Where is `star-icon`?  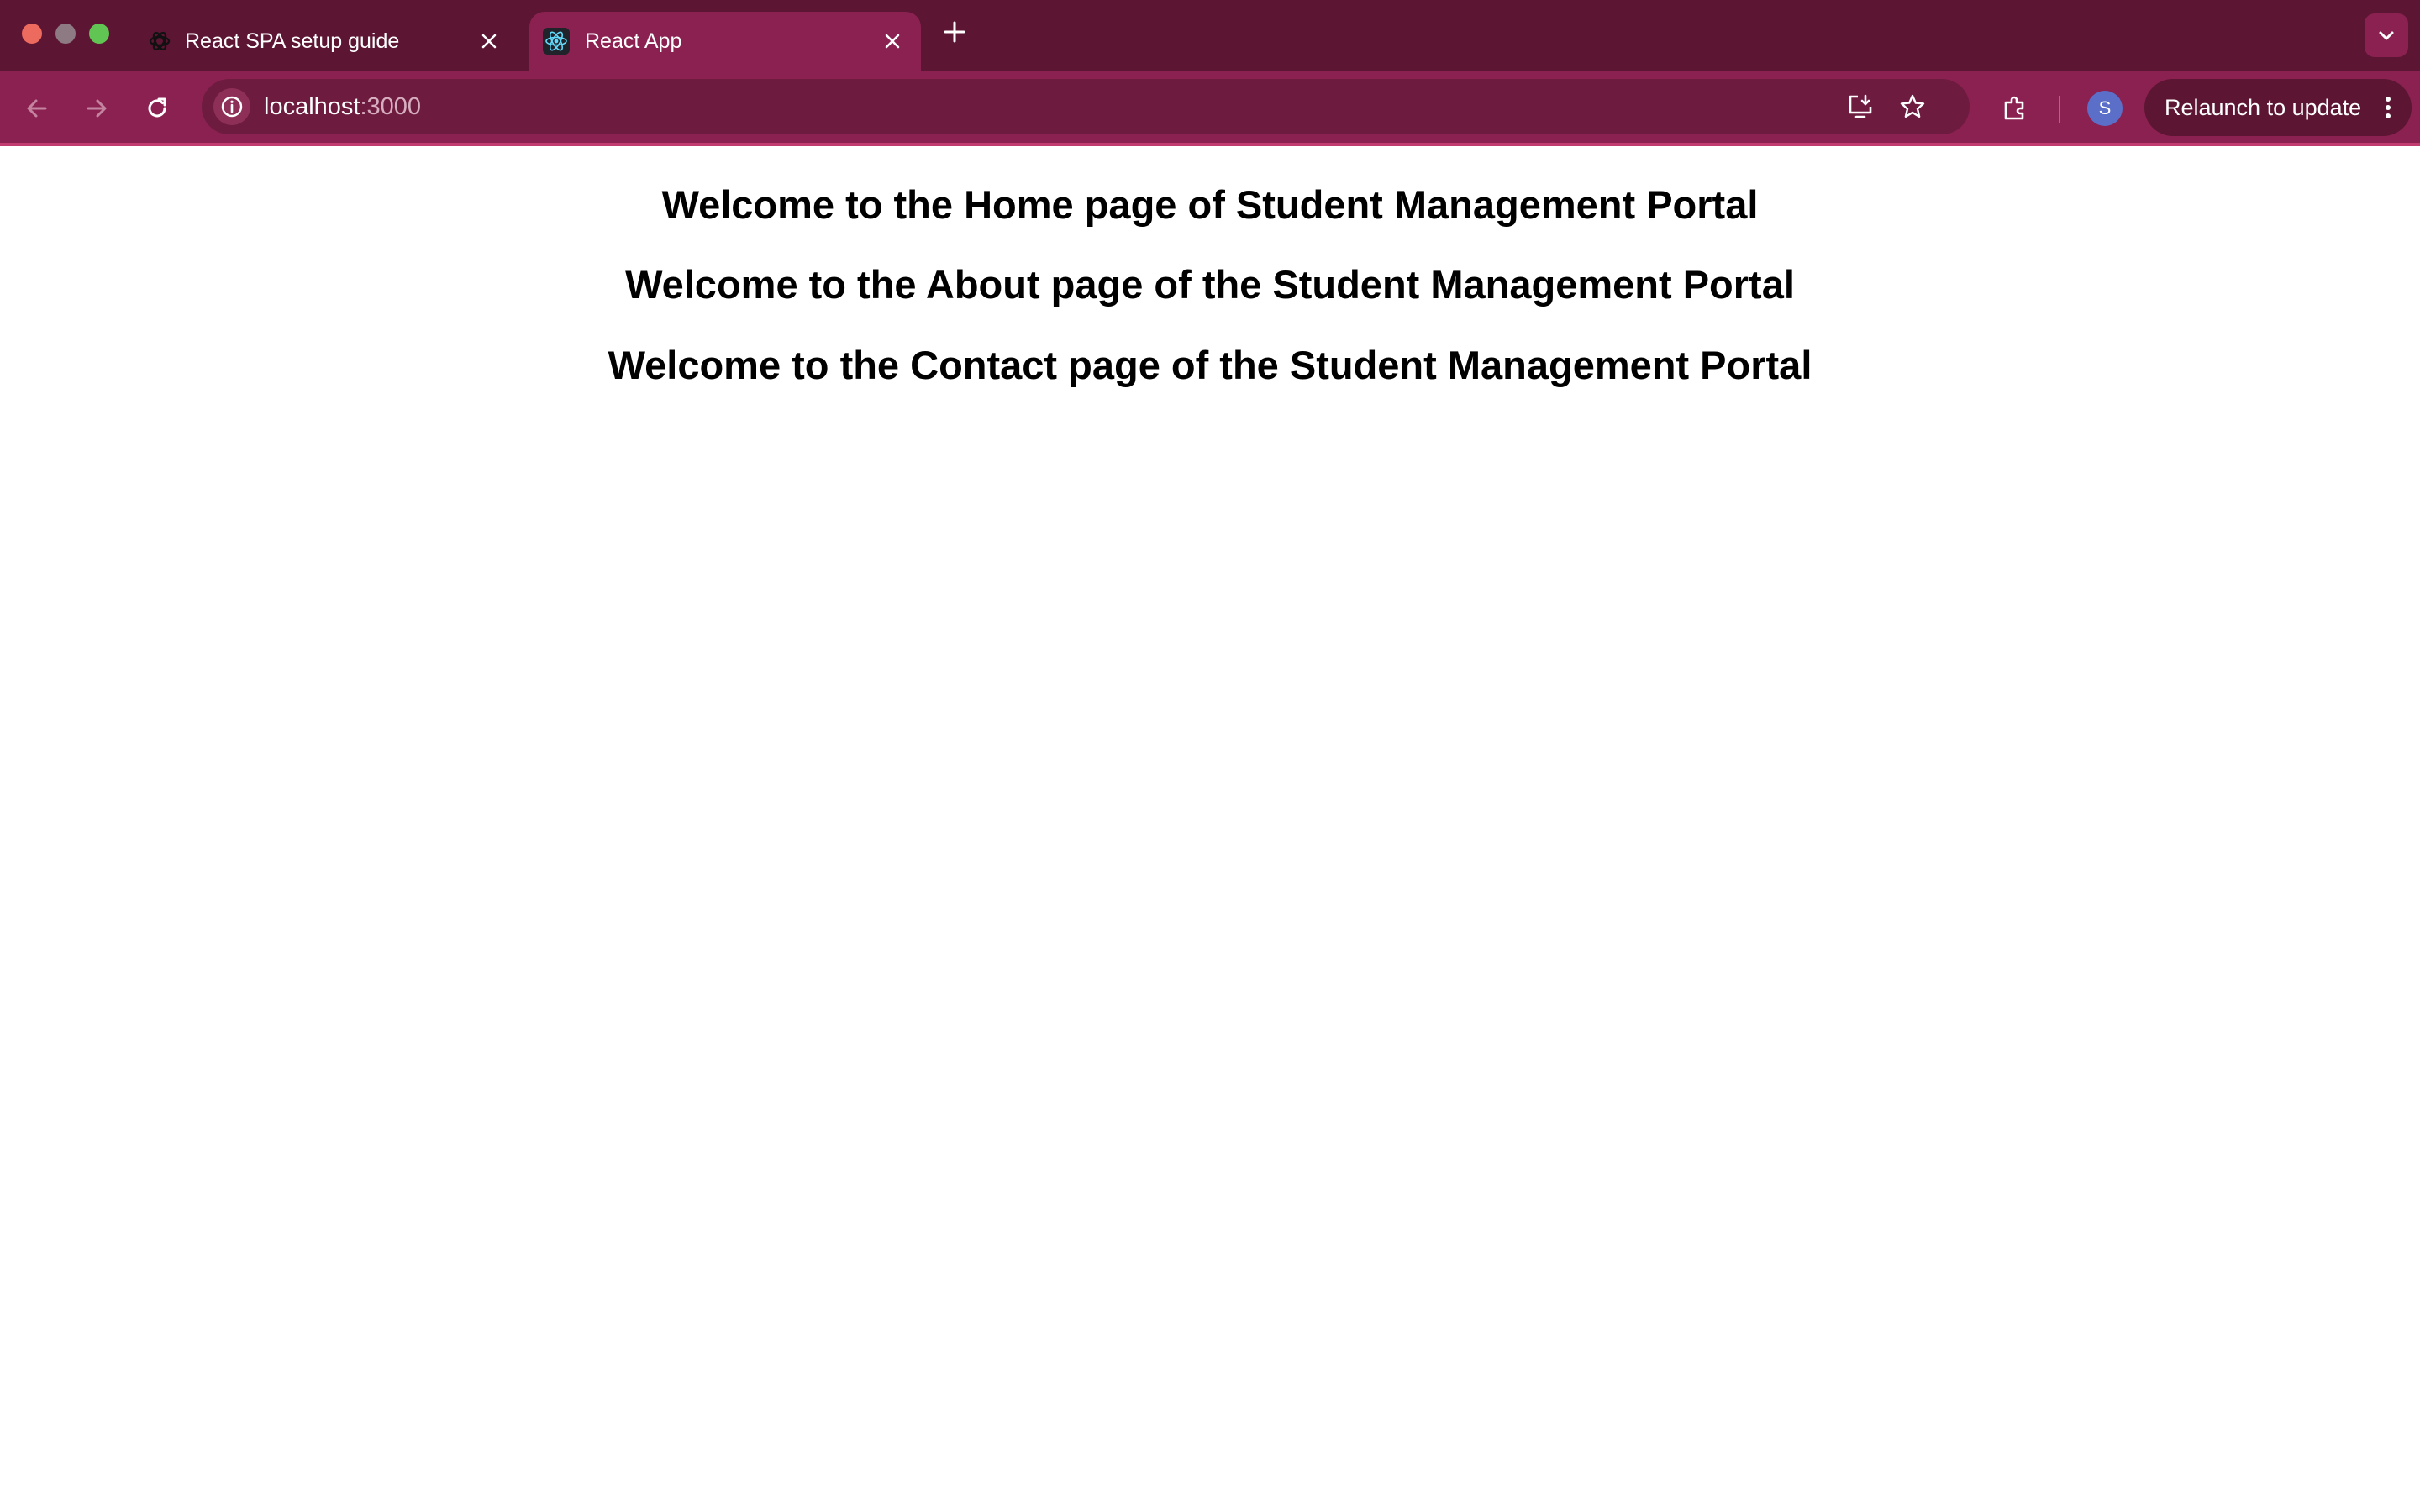 star-icon is located at coordinates (1913, 106).